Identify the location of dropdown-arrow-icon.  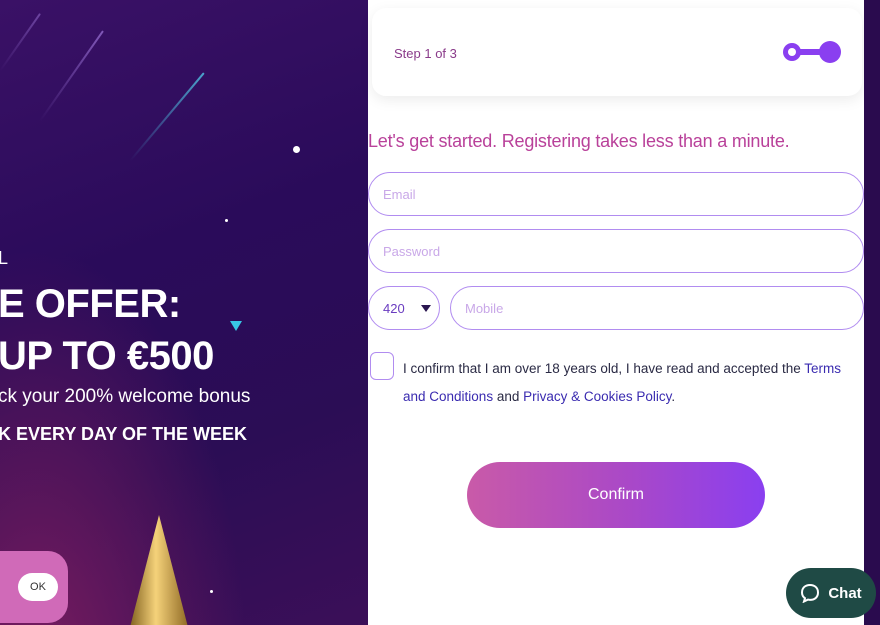
(426, 308).